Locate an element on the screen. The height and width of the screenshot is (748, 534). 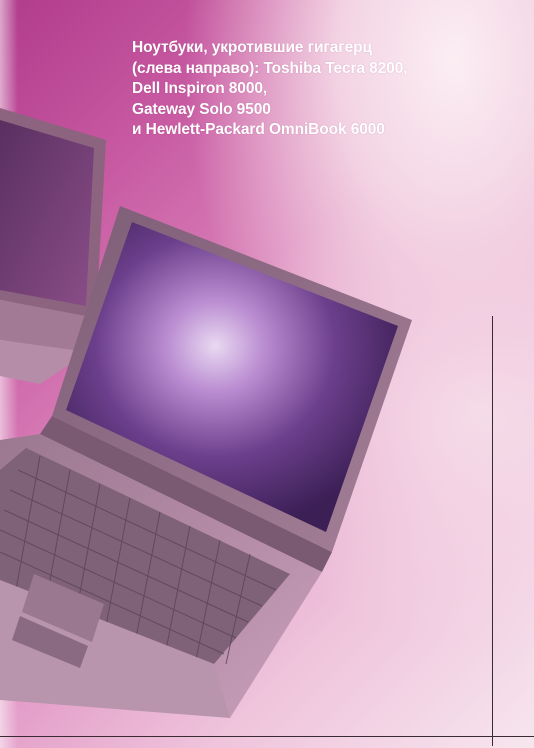
caption-line-1: Ноутбуки, укротившие гигагерц is located at coordinates (252, 47).